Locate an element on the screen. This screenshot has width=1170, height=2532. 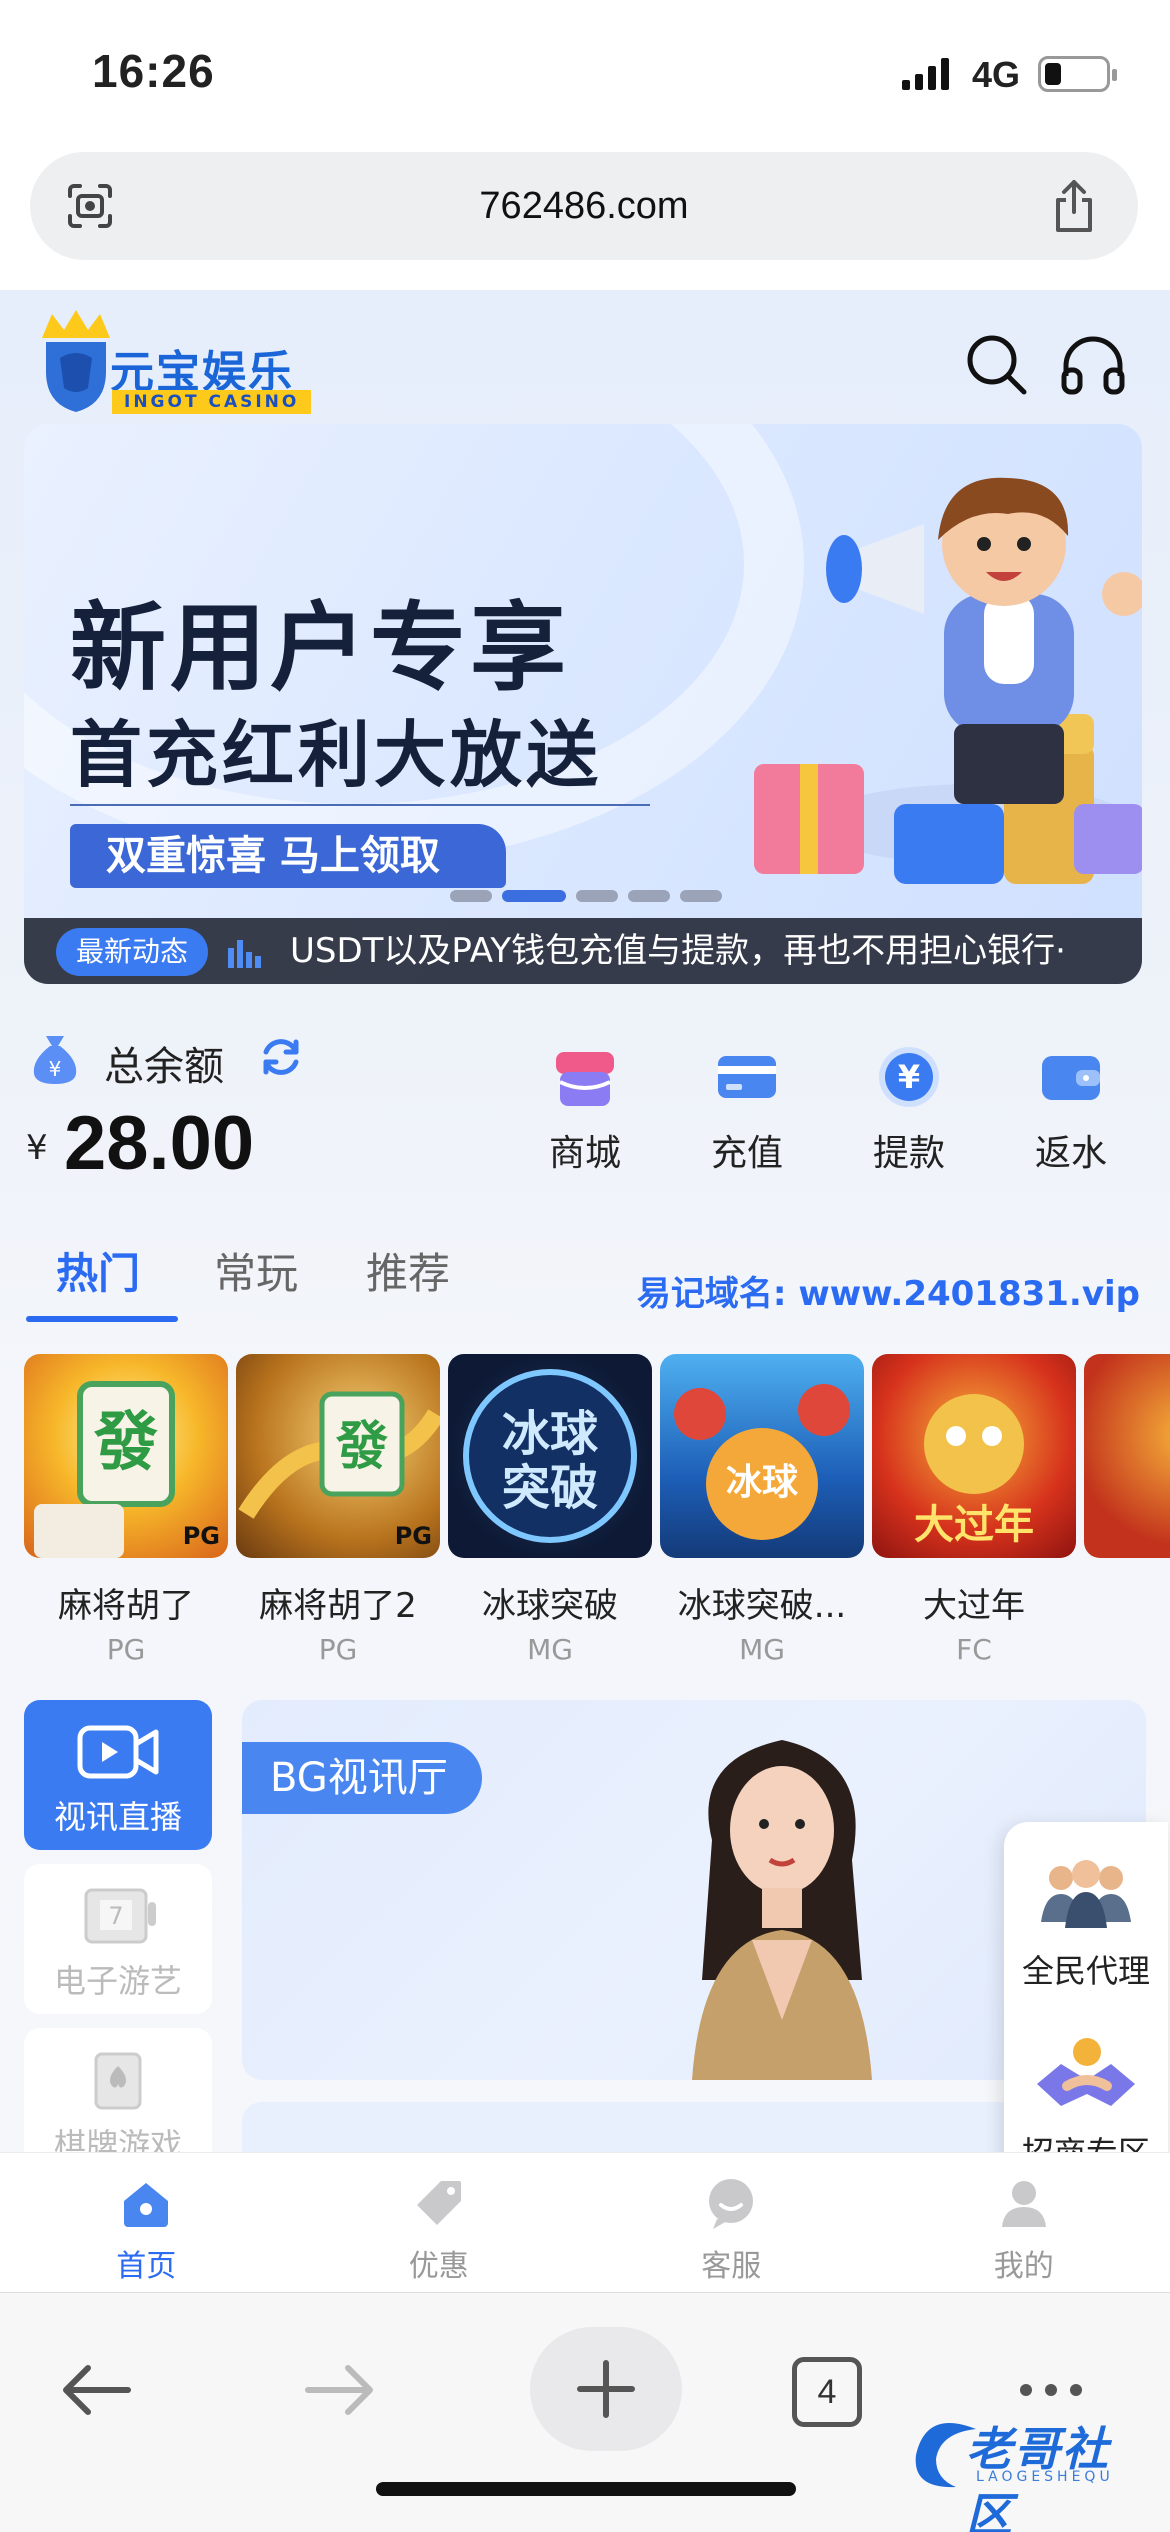
slot-machine-icon: 7 is located at coordinates (120, 1916).